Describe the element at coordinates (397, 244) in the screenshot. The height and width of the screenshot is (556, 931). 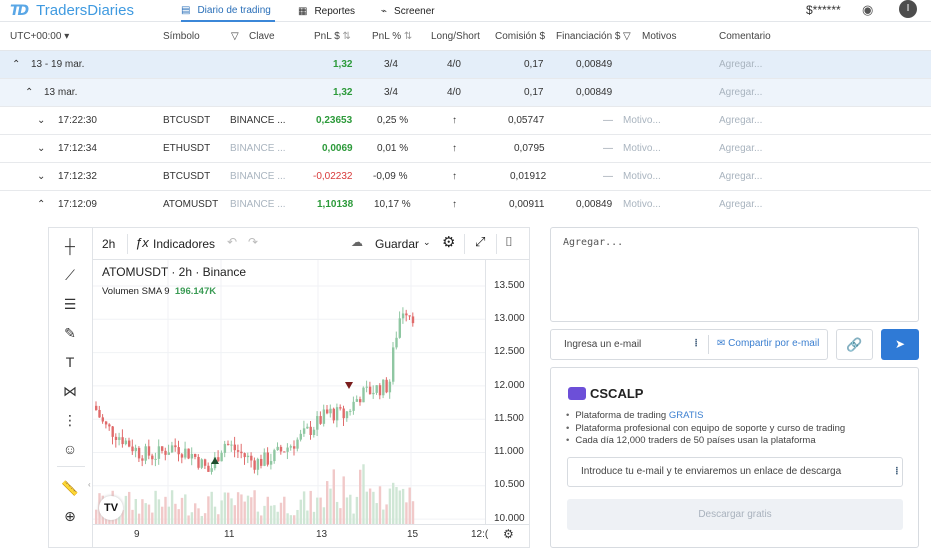
I see `save-button: Guardar` at that location.